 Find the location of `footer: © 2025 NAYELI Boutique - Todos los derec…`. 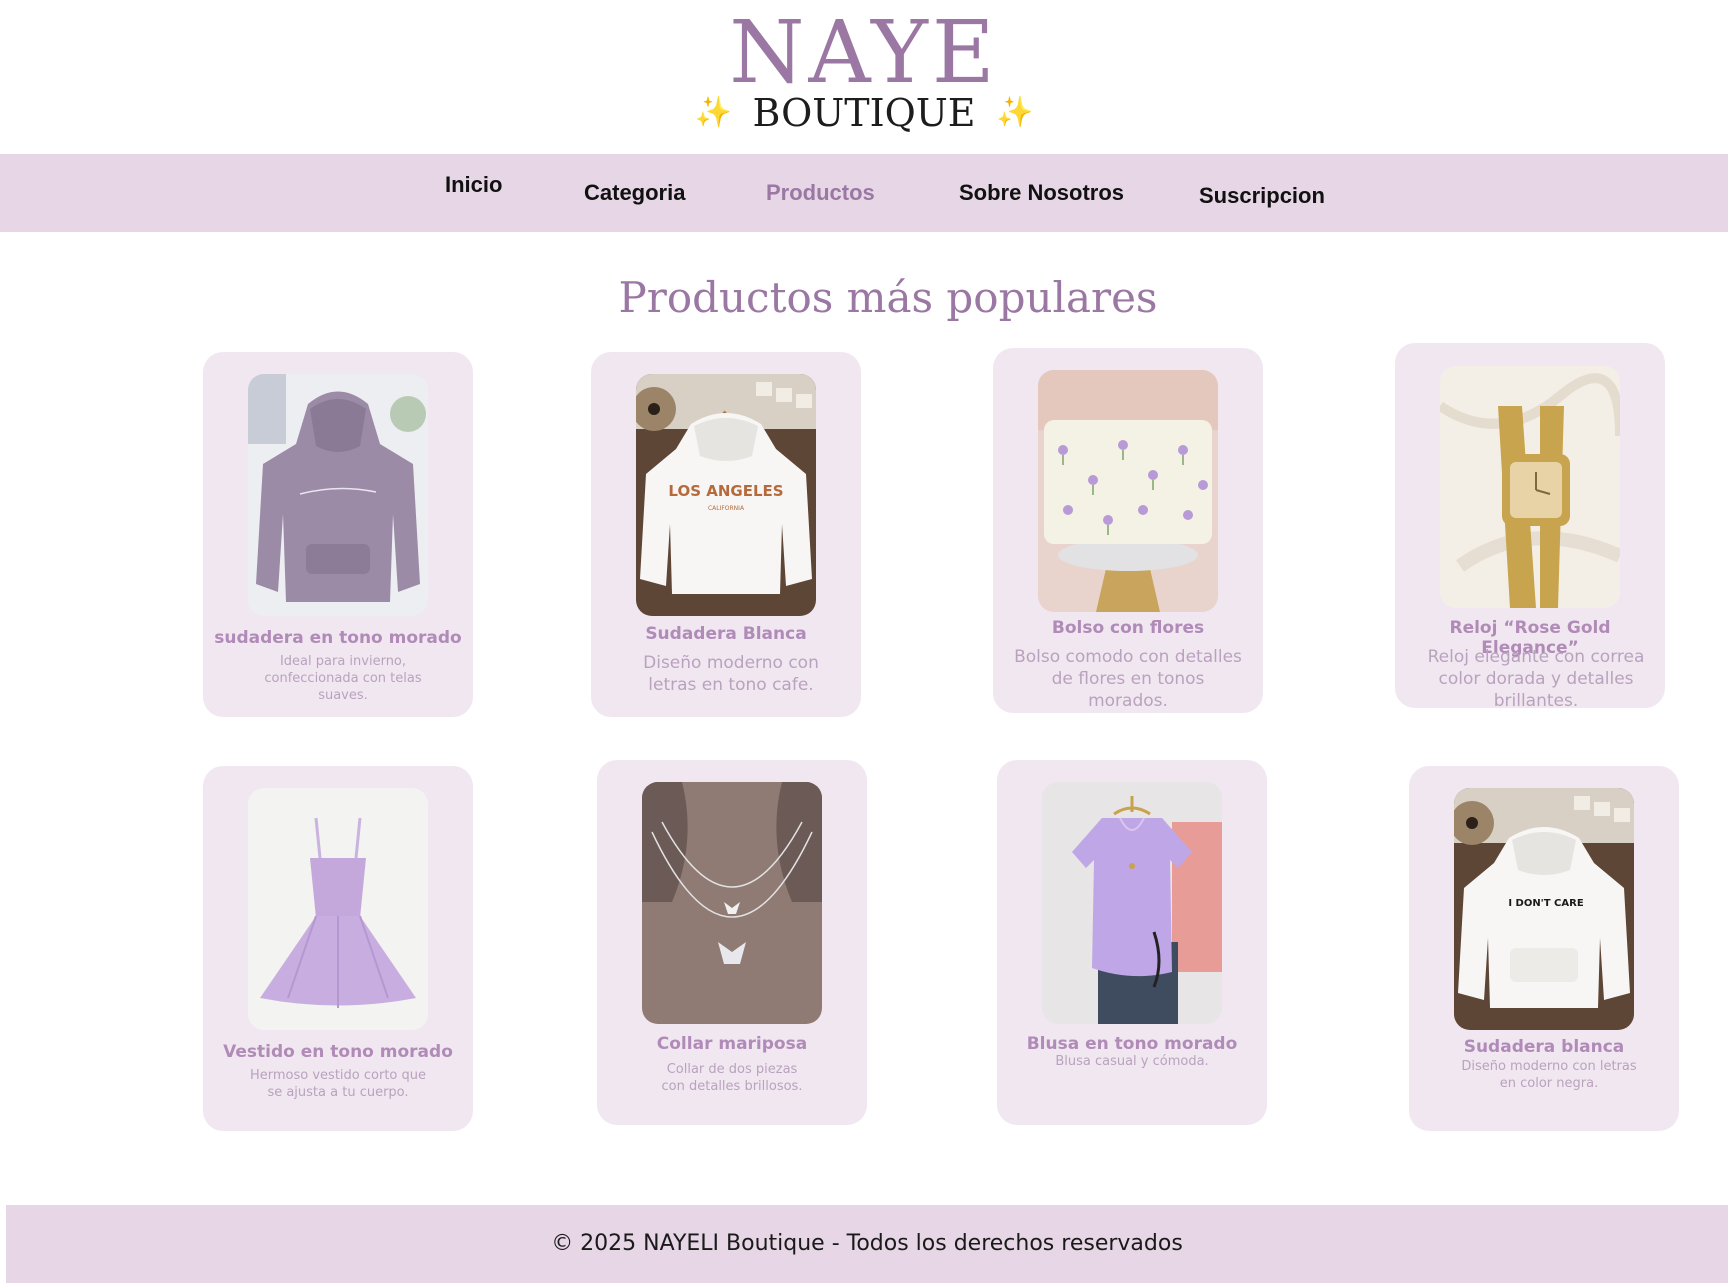

footer: © 2025 NAYELI Boutique - Todos los derec… is located at coordinates (867, 1244).